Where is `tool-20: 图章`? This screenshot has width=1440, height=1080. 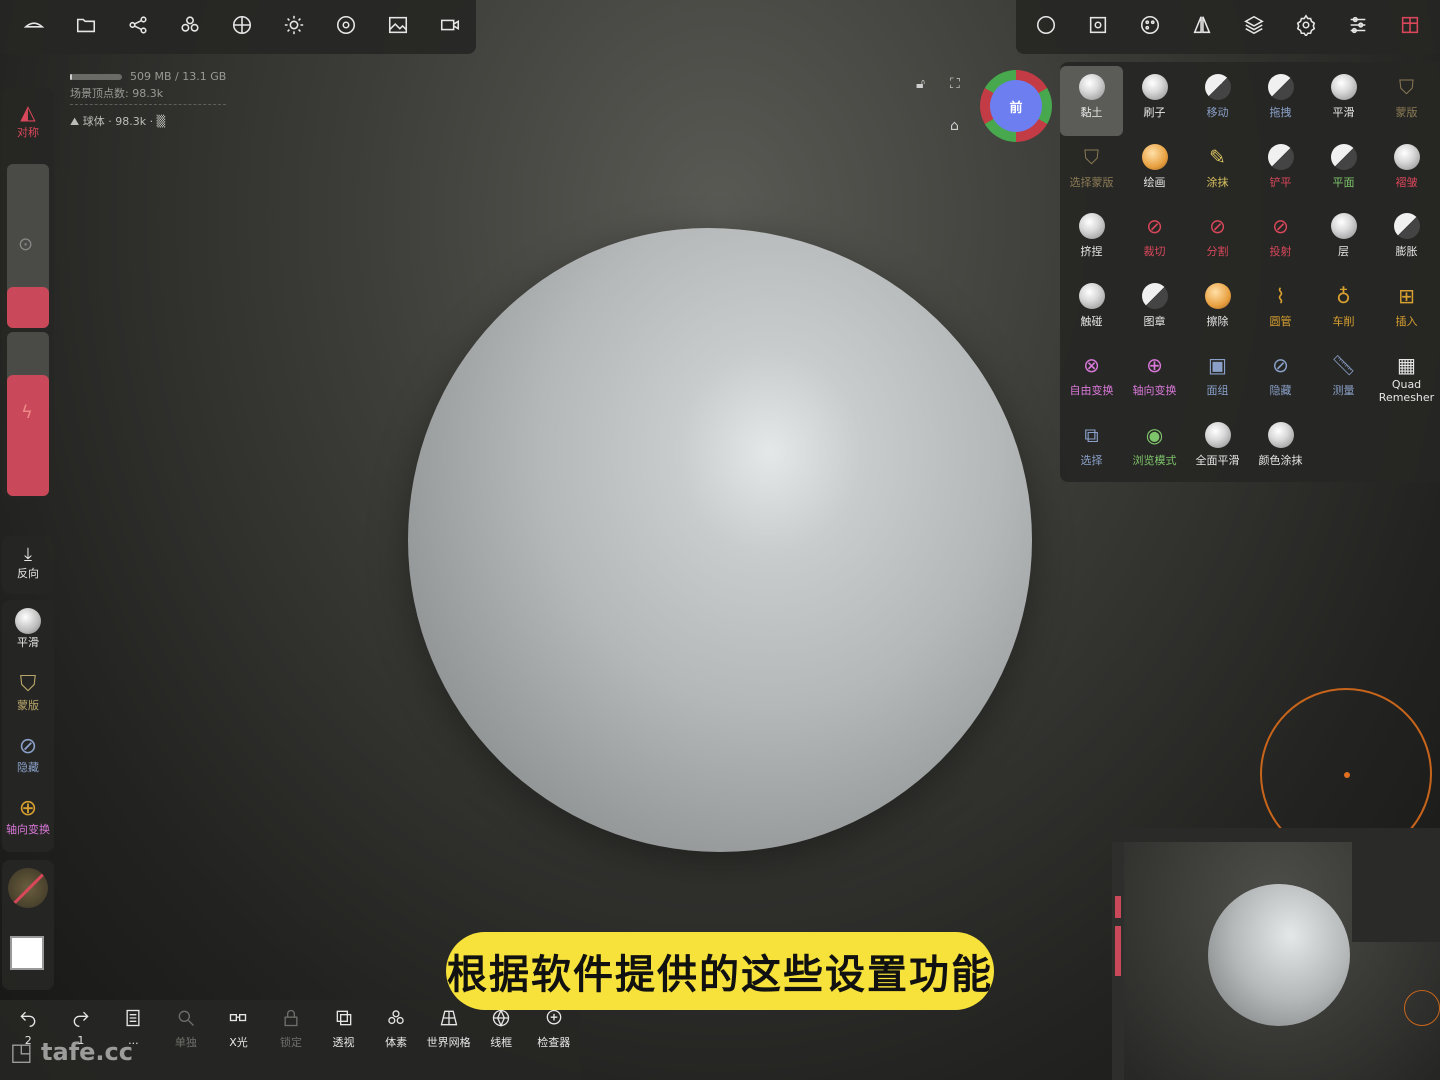
tool-20: 图章 is located at coordinates (1154, 310).